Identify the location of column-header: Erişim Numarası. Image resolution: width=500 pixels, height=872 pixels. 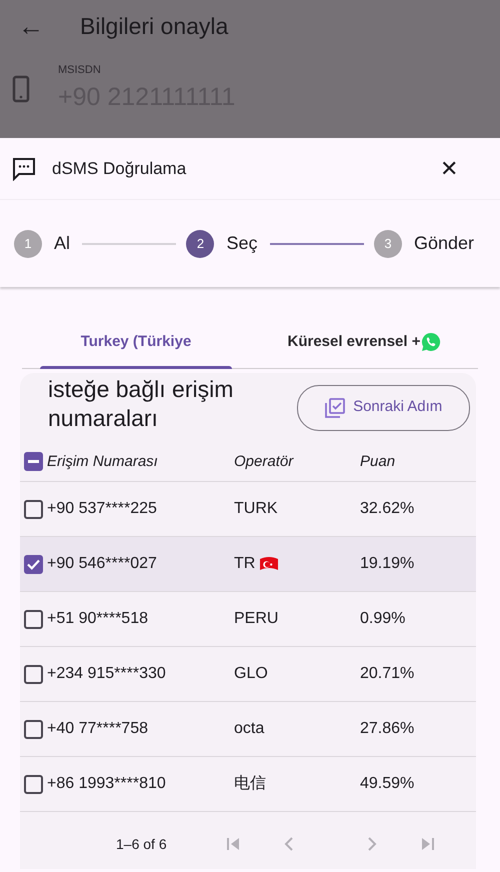
(102, 462).